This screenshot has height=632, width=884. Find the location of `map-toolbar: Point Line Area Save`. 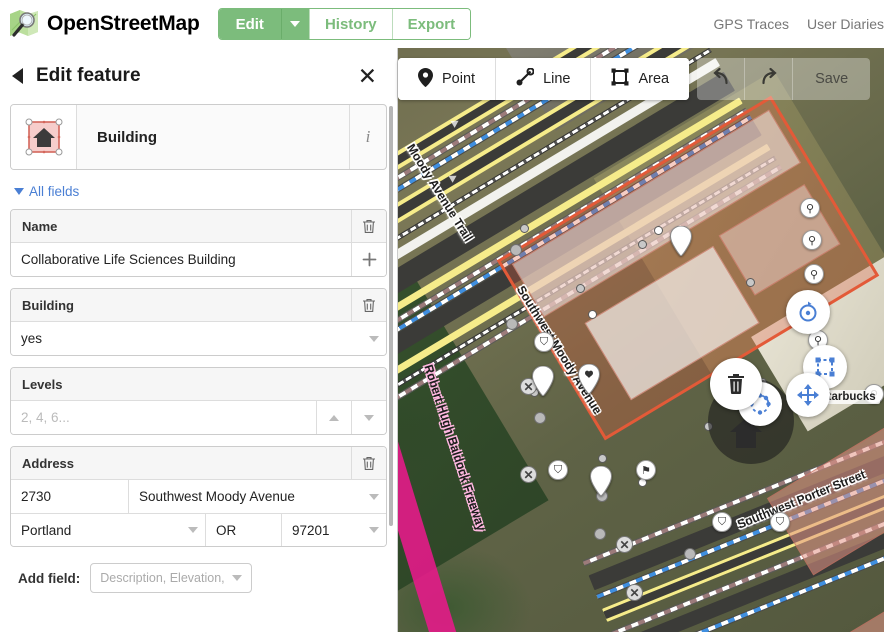

map-toolbar: Point Line Area Save is located at coordinates (634, 79).